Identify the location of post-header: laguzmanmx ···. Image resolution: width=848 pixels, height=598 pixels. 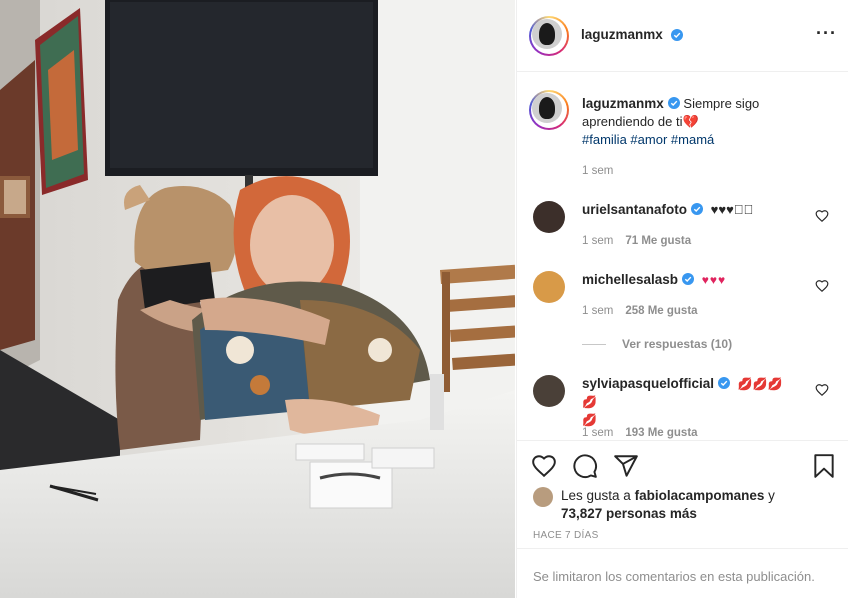
(682, 36).